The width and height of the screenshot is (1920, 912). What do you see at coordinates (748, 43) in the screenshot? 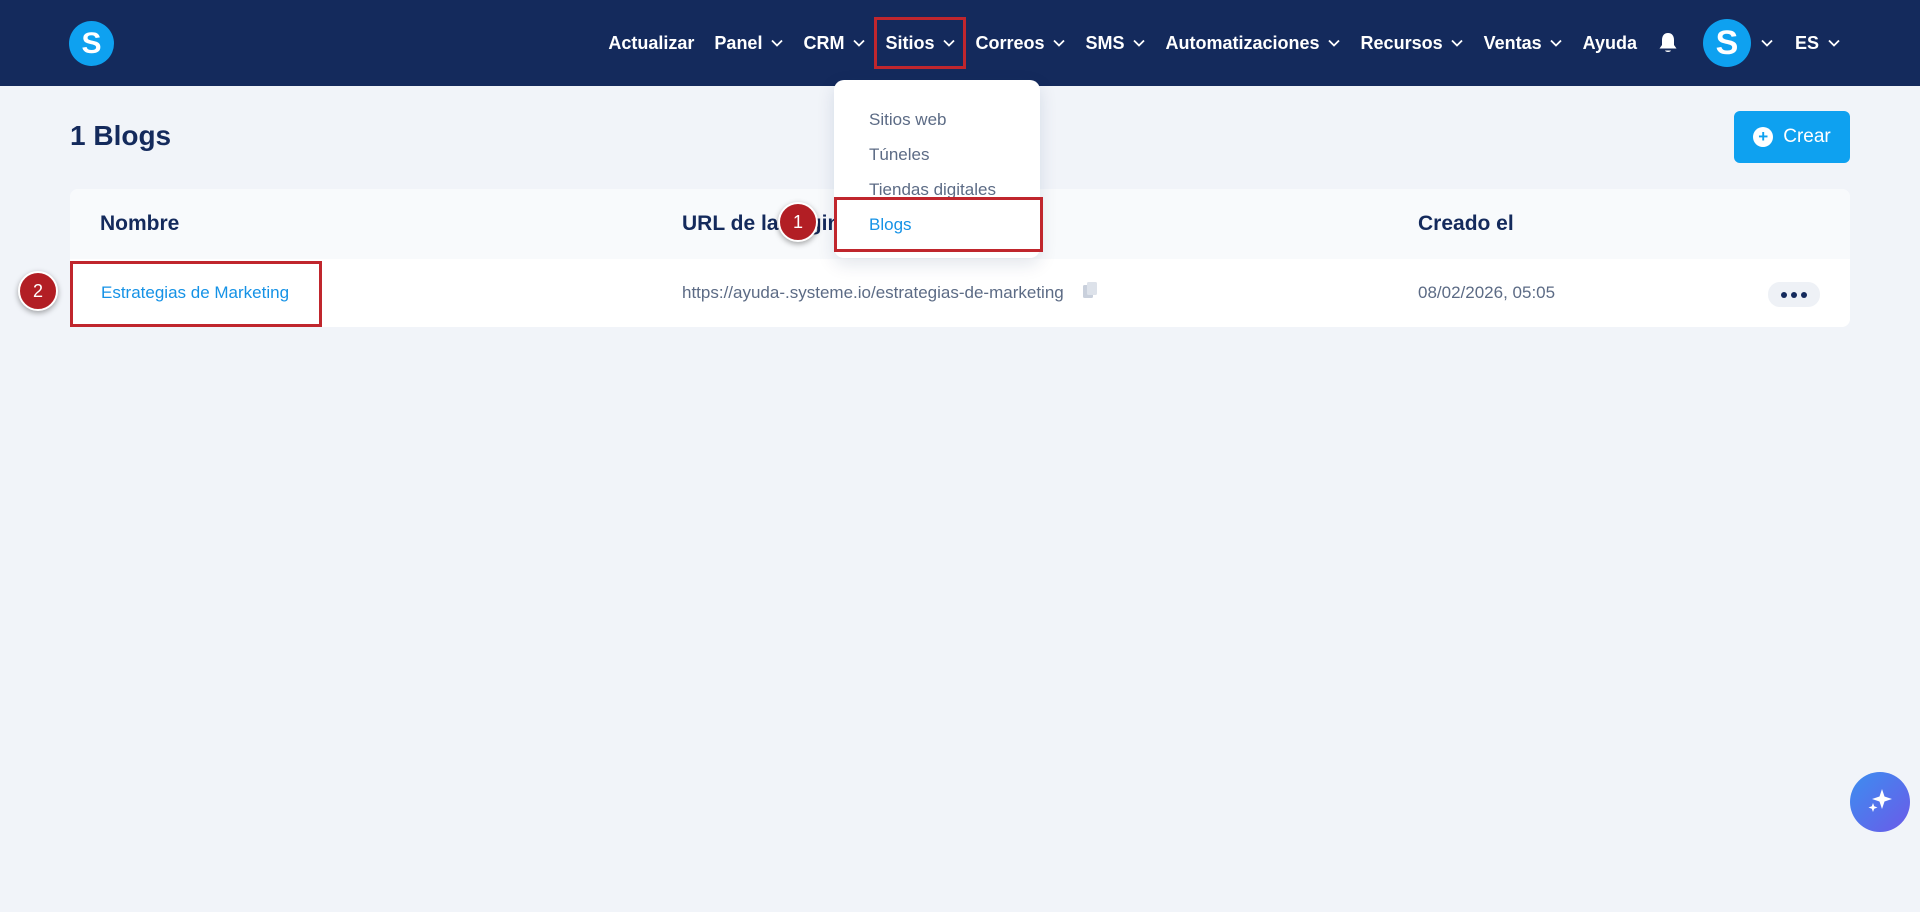
I see `nav-item-panel: Panel` at bounding box center [748, 43].